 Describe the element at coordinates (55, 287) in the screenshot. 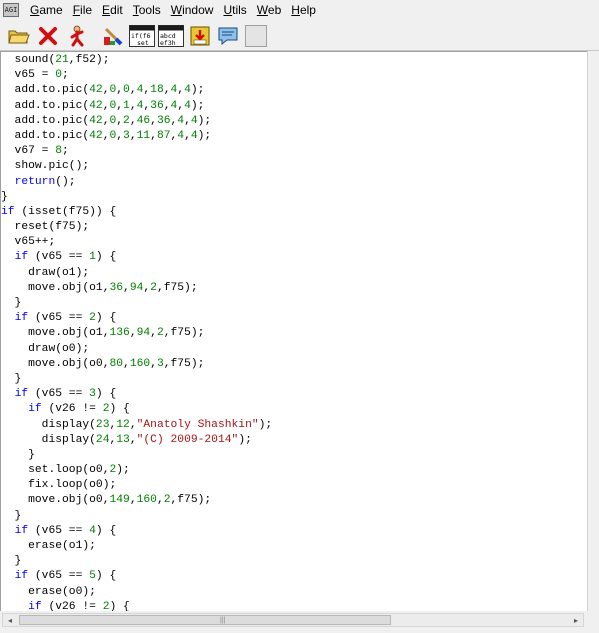

I see `code-token: move.obj(o1,` at that location.